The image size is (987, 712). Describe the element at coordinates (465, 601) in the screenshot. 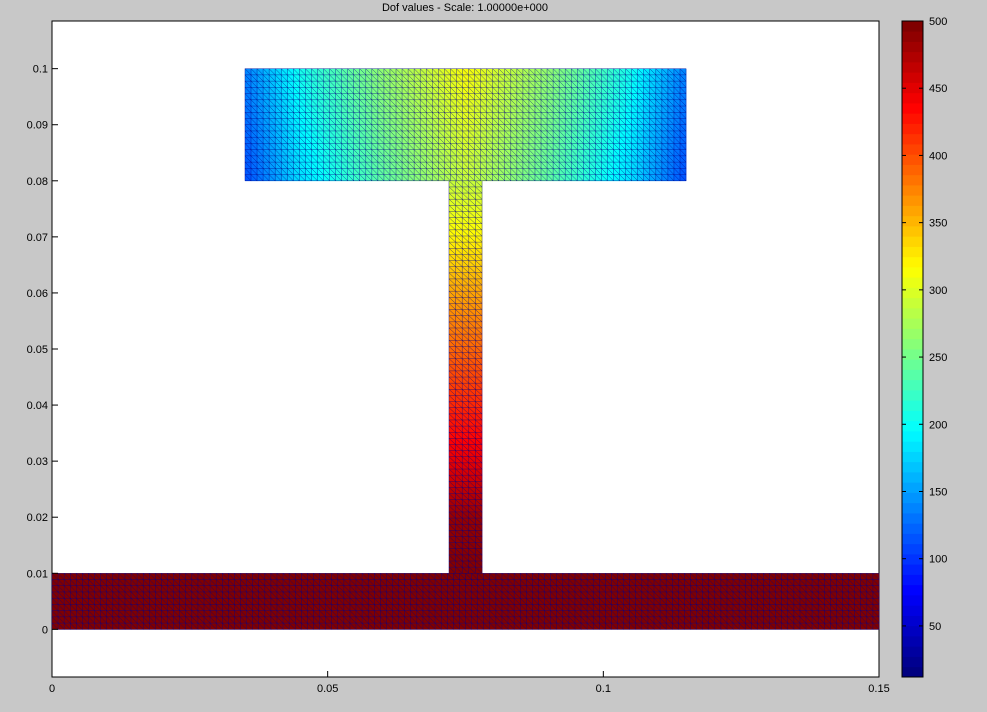

I see `mesh-region-base-plate` at that location.